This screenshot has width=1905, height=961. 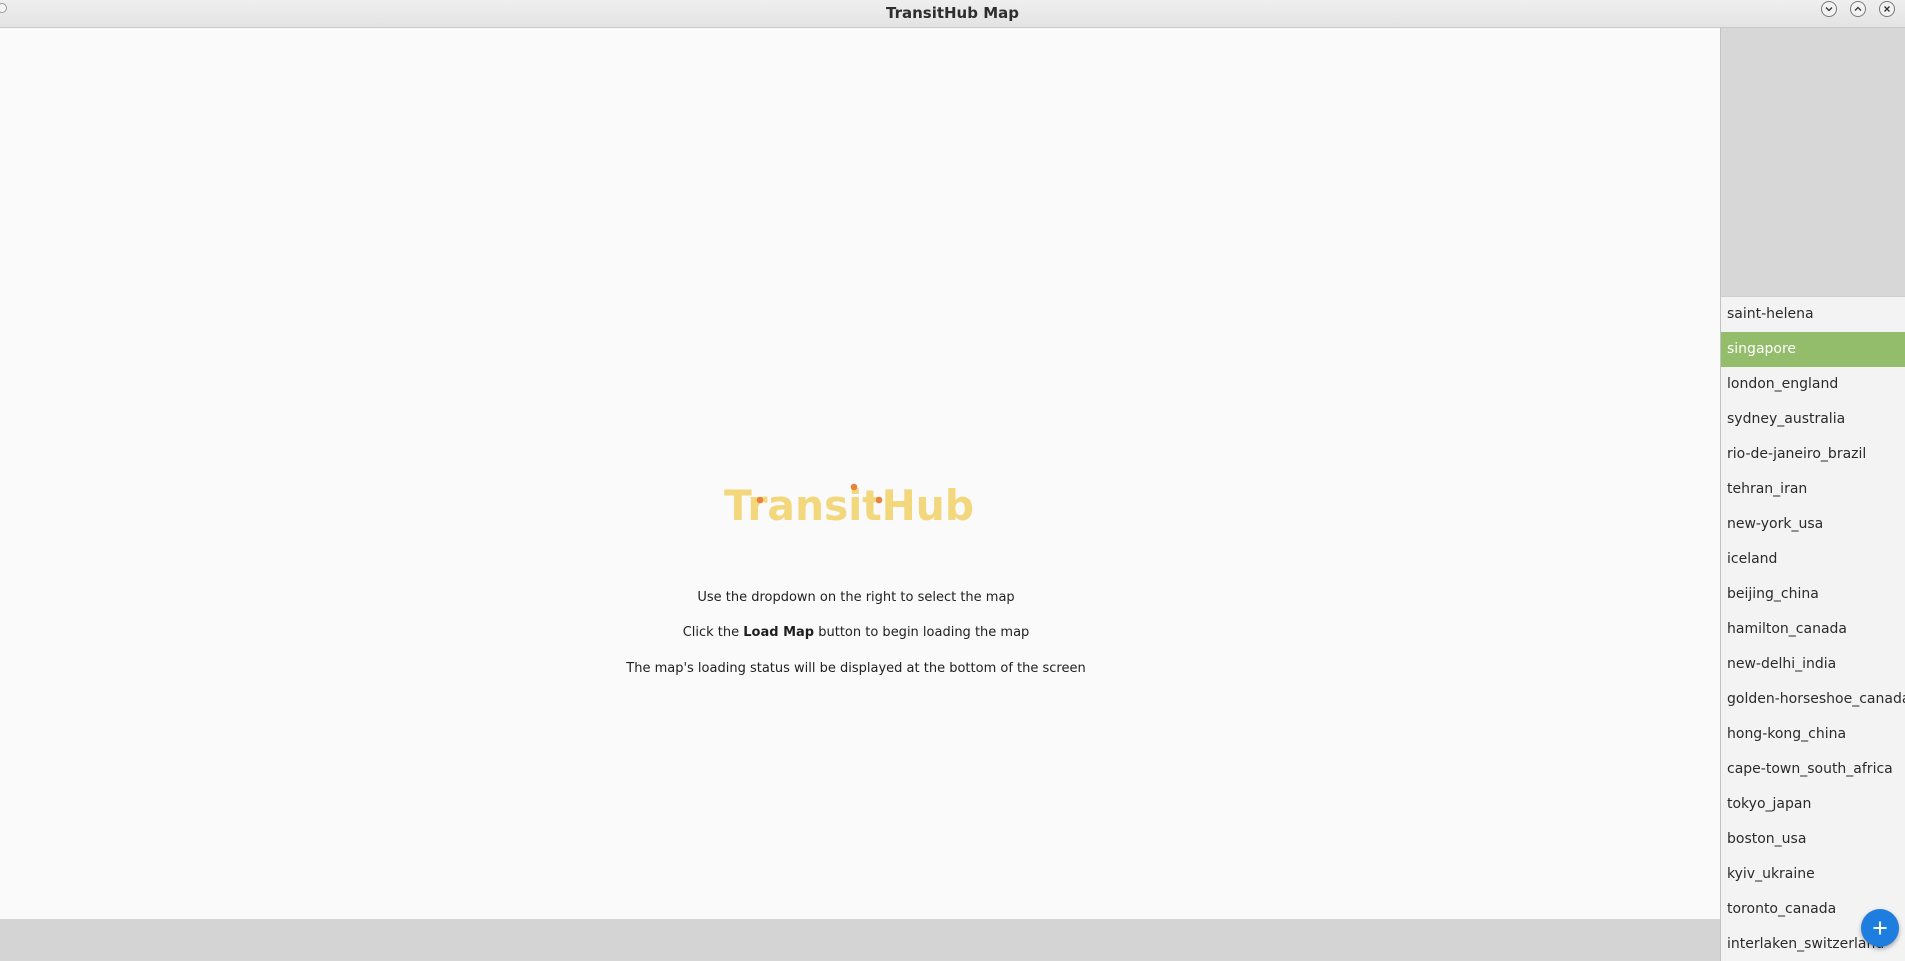 What do you see at coordinates (1813, 314) in the screenshot?
I see `map-option-saint-helena: saint-helena` at bounding box center [1813, 314].